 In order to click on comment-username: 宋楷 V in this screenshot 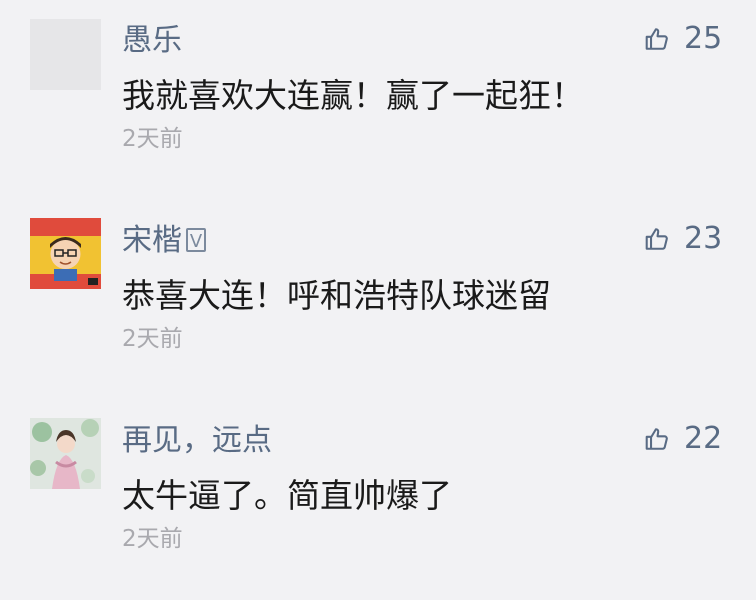, I will do `click(164, 241)`.